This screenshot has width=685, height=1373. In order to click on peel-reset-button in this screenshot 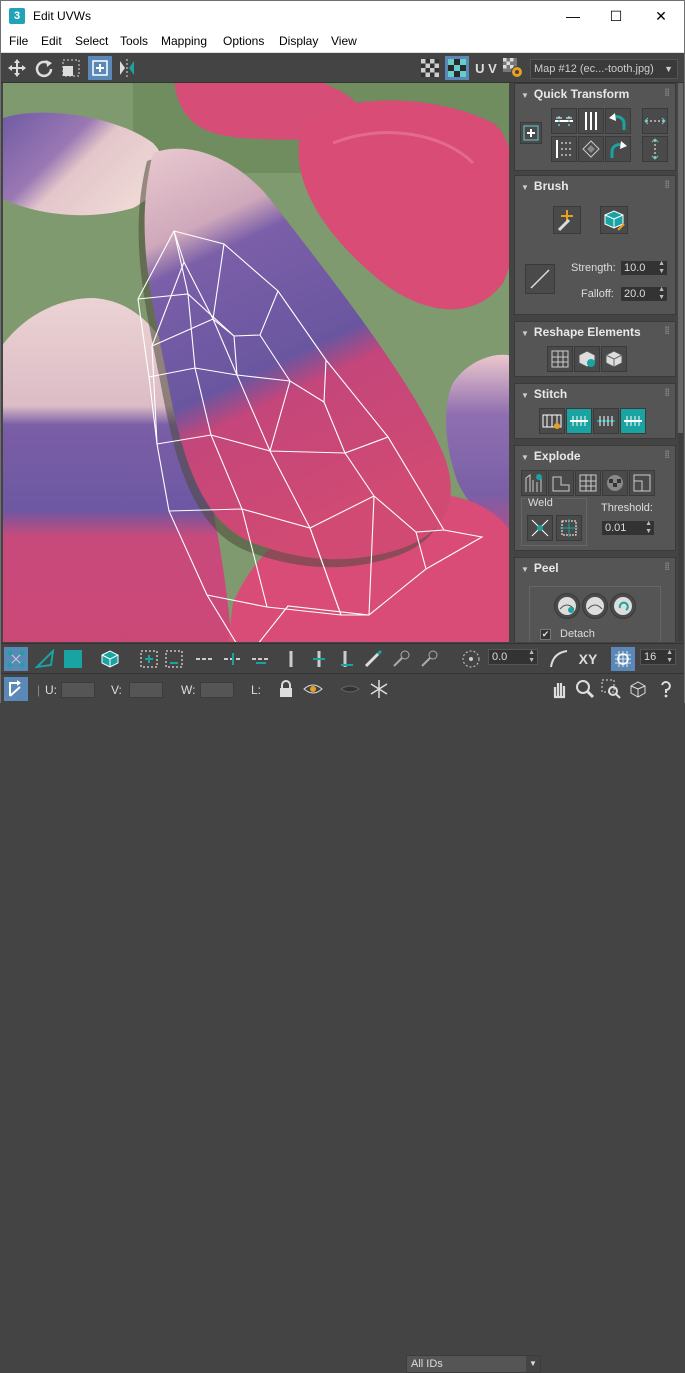, I will do `click(623, 606)`.